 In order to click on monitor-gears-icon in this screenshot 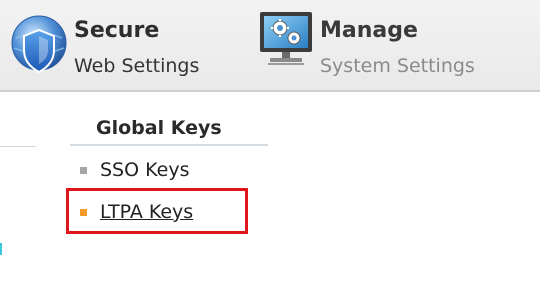, I will do `click(286, 38)`.